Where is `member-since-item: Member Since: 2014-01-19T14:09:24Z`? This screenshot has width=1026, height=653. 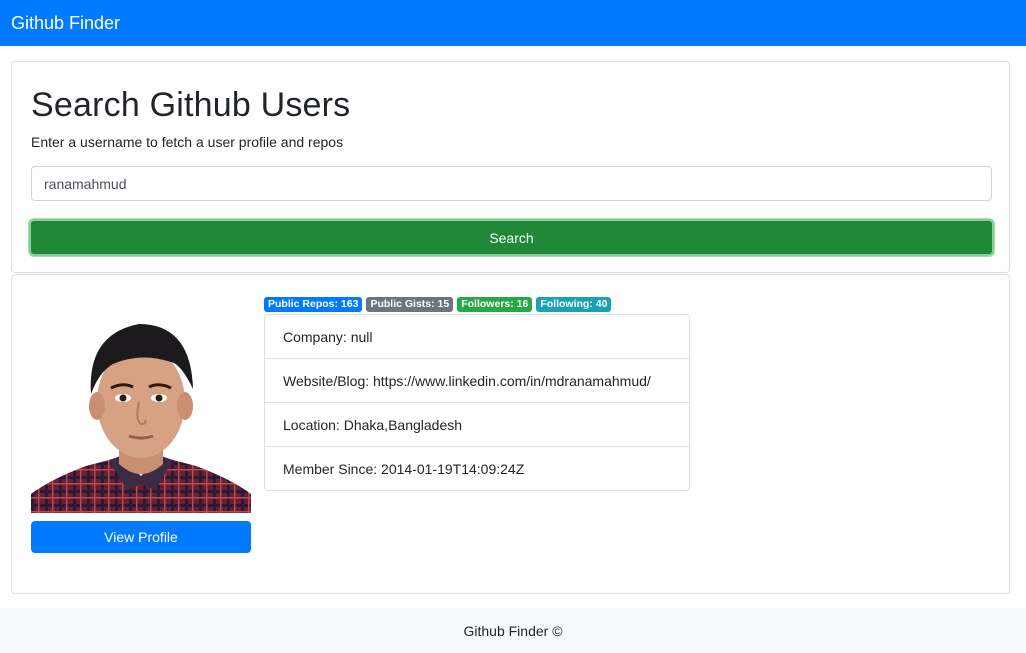 member-since-item: Member Since: 2014-01-19T14:09:24Z is located at coordinates (477, 468).